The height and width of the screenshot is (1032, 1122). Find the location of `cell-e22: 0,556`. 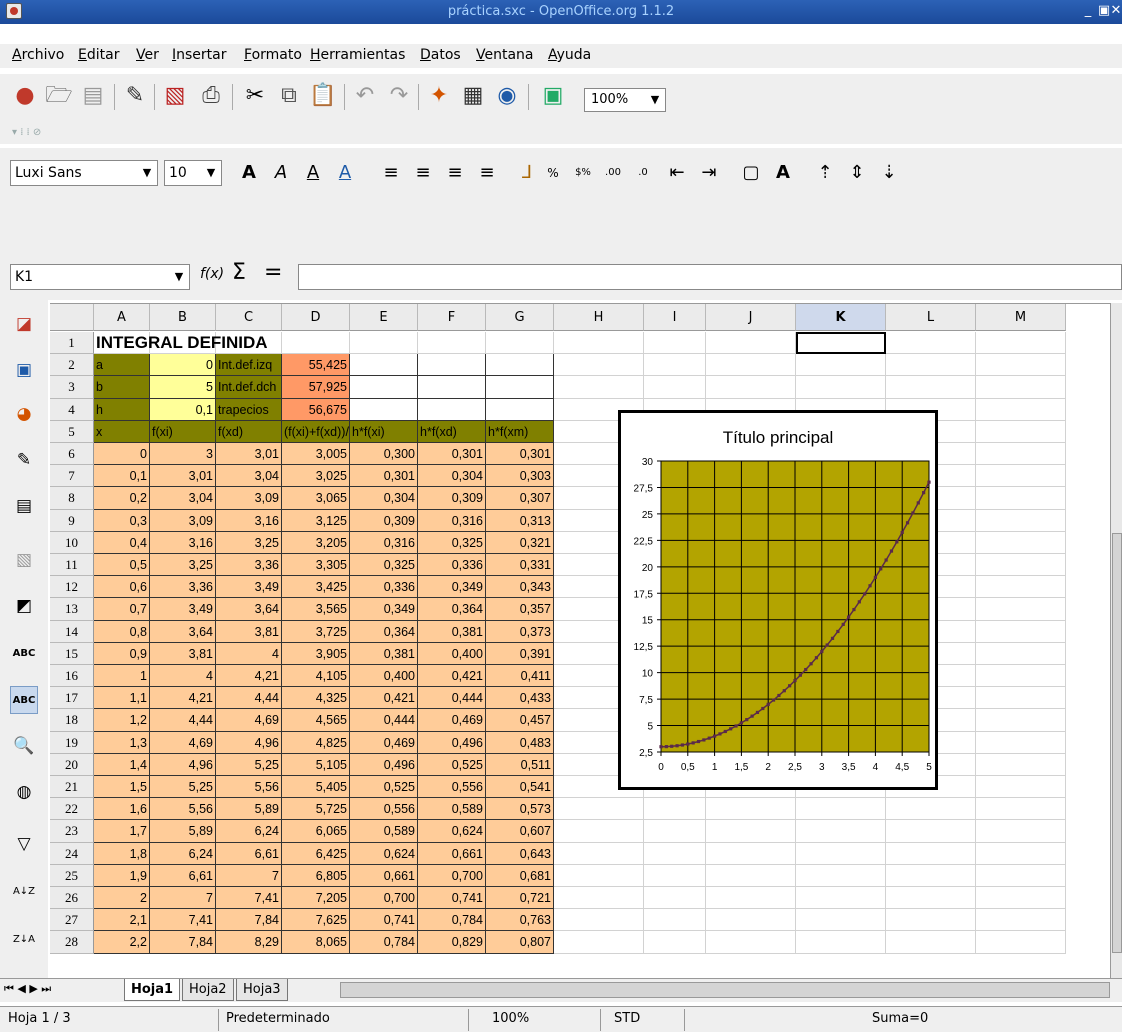

cell-e22: 0,556 is located at coordinates (384, 809).